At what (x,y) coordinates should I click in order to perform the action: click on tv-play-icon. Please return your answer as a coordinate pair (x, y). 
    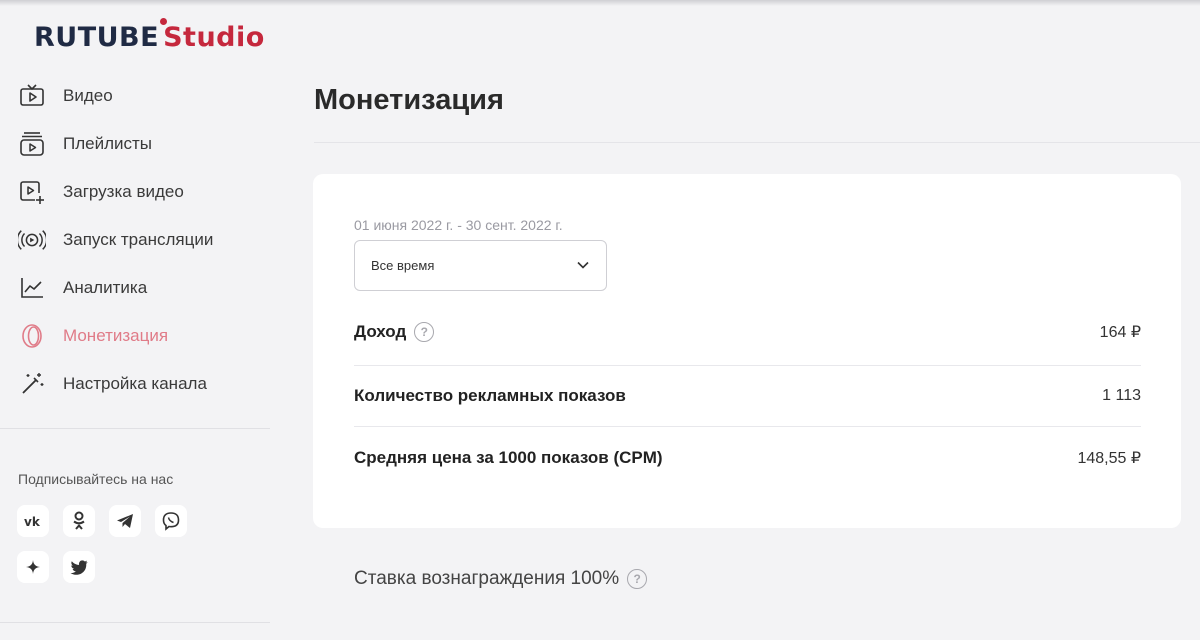
    Looking at the image, I should click on (32, 96).